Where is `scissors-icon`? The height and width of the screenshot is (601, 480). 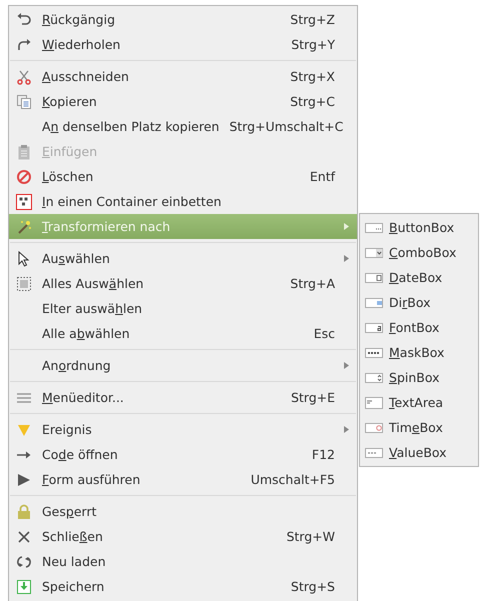
scissors-icon is located at coordinates (24, 76).